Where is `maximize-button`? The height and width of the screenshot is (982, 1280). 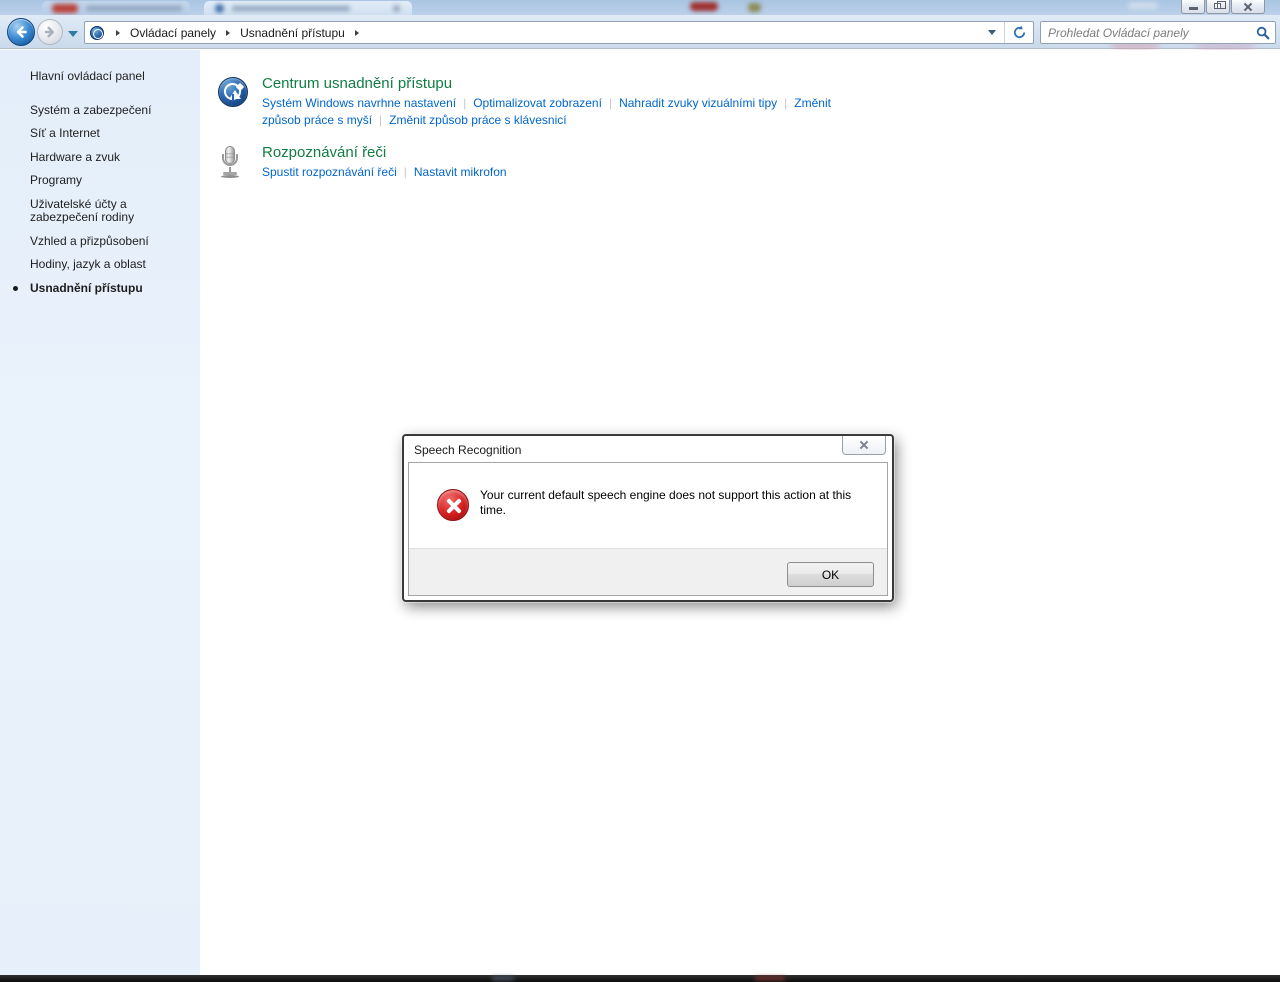 maximize-button is located at coordinates (1218, 7).